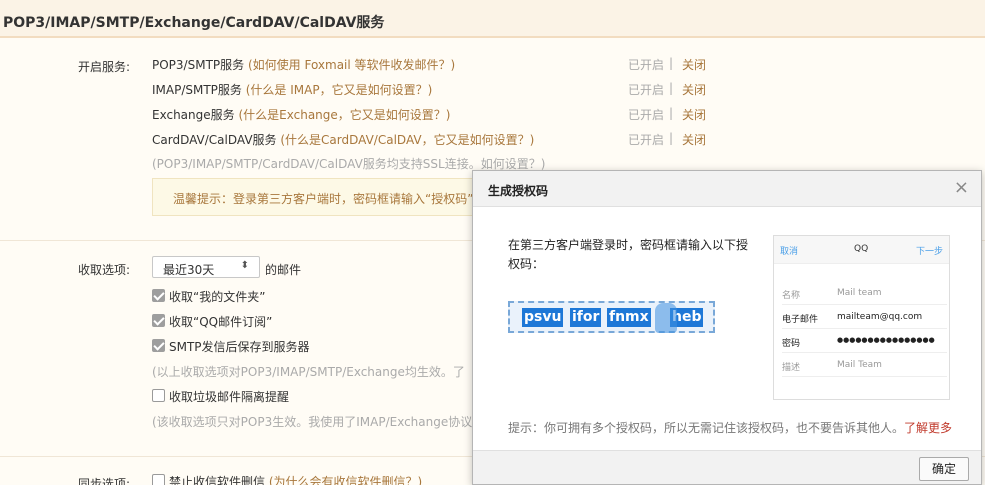 This screenshot has width=985, height=485. I want to click on service-row-imap: IMAP/SMTP服务 (什么是 IMAP，它又是如何设置？), so click(292, 89).